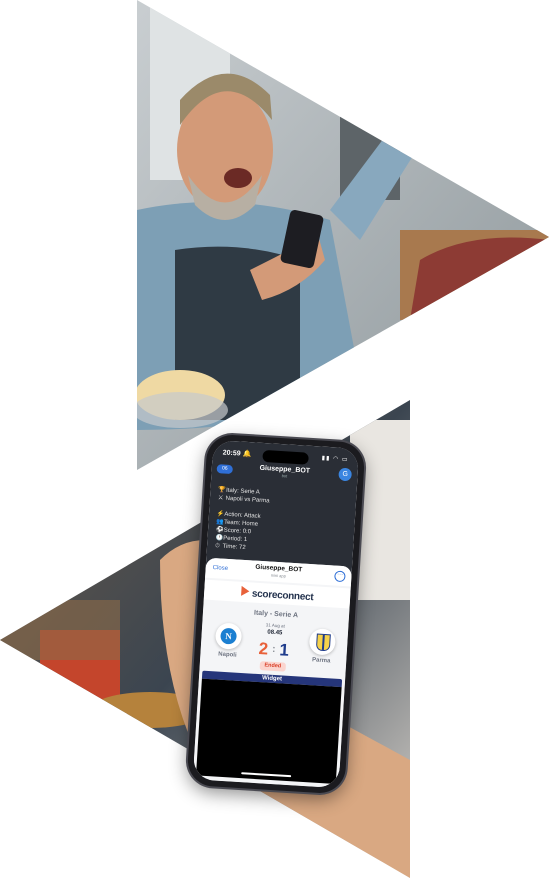 The image size is (549, 878). I want to click on message-match: Napoli vs Parma, so click(247, 500).